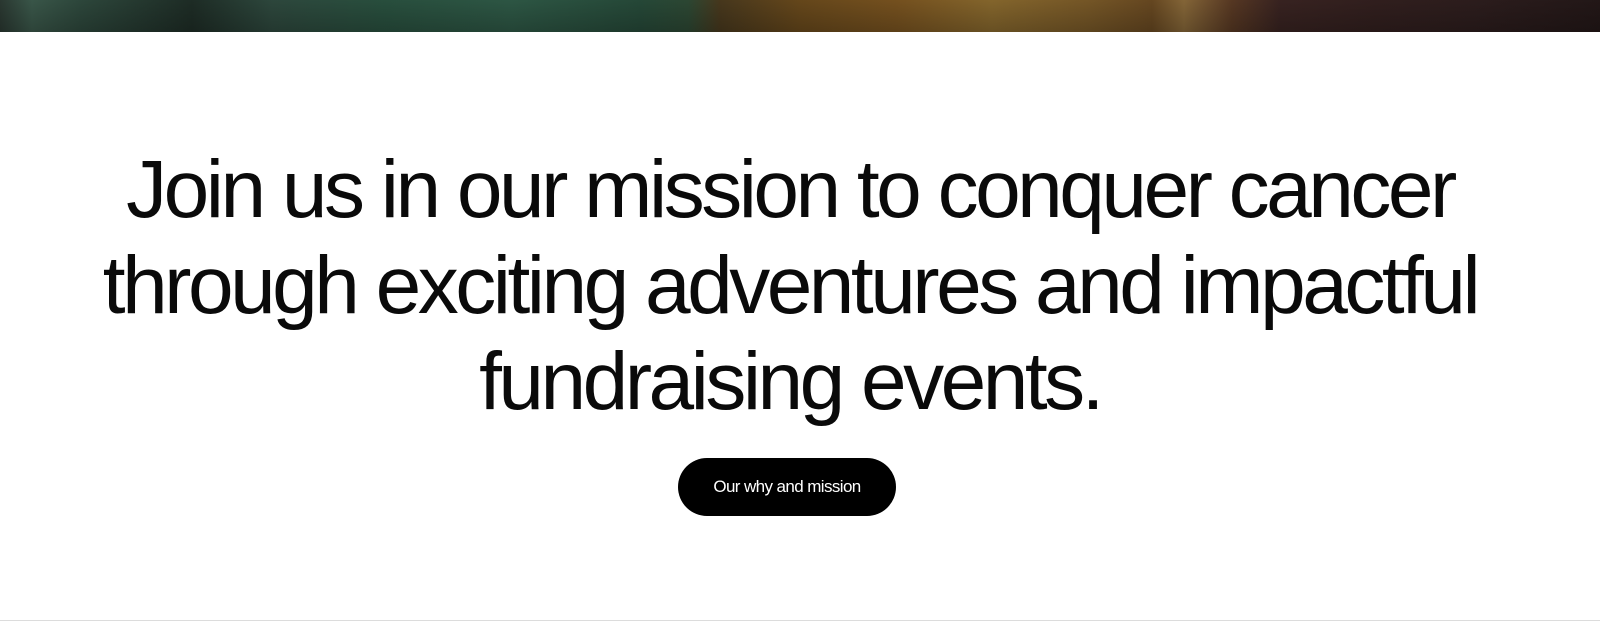  What do you see at coordinates (800, 620) in the screenshot?
I see `section-divider` at bounding box center [800, 620].